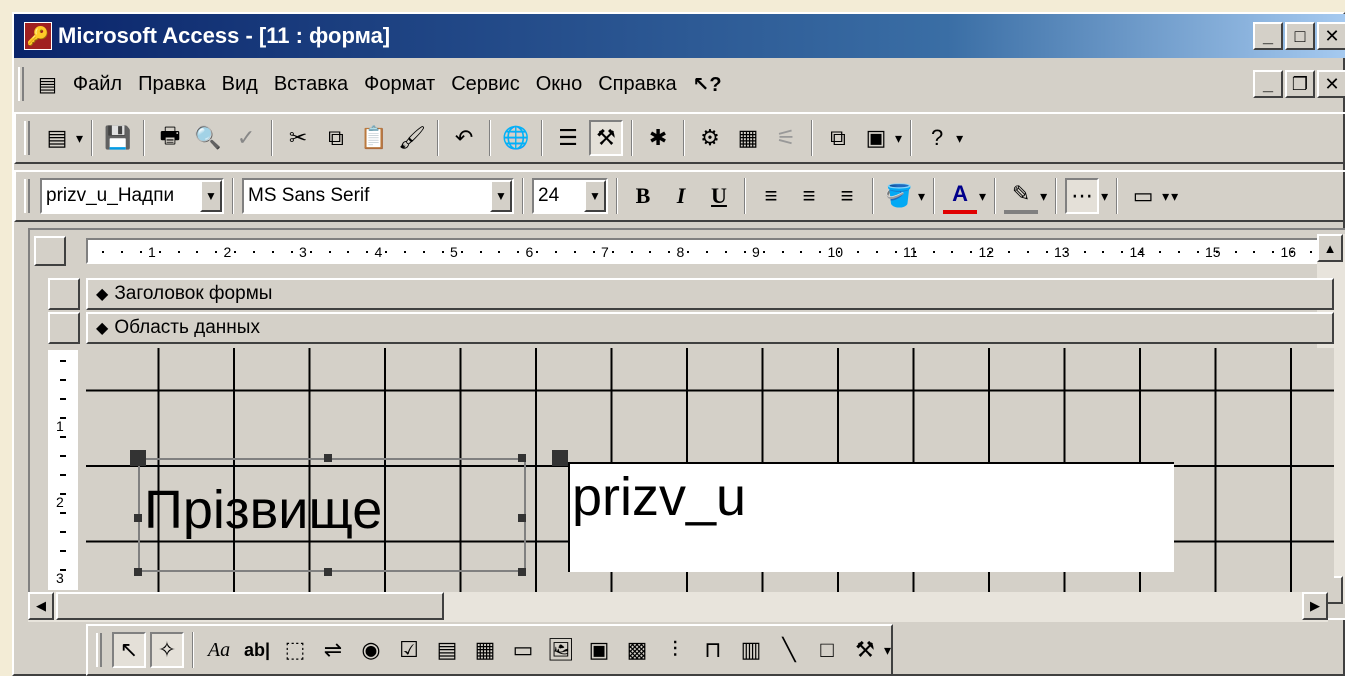 Image resolution: width=1345 pixels, height=676 pixels. Describe the element at coordinates (336, 138) in the screenshot. I see `copy-icon: ⧉` at that location.